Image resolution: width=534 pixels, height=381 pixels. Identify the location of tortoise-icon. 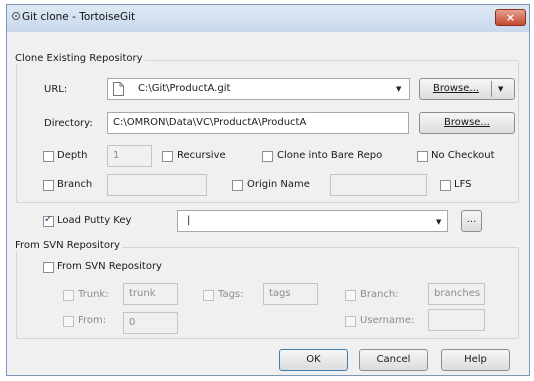
(16, 16).